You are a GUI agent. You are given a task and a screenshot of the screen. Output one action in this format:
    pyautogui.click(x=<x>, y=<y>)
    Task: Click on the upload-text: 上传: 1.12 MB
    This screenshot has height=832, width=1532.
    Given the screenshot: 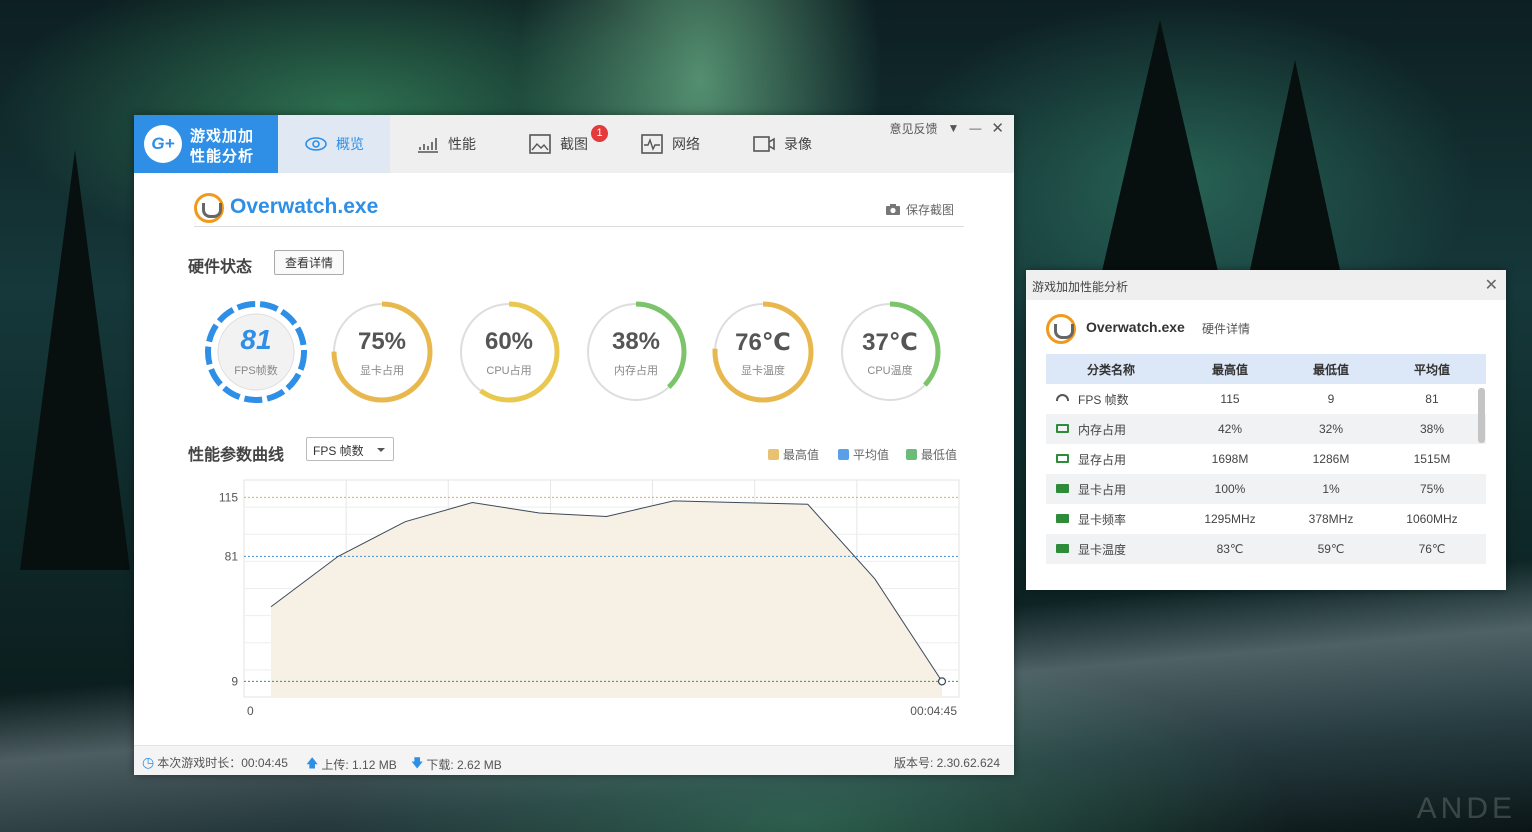 What is the action you would take?
    pyautogui.click(x=359, y=765)
    